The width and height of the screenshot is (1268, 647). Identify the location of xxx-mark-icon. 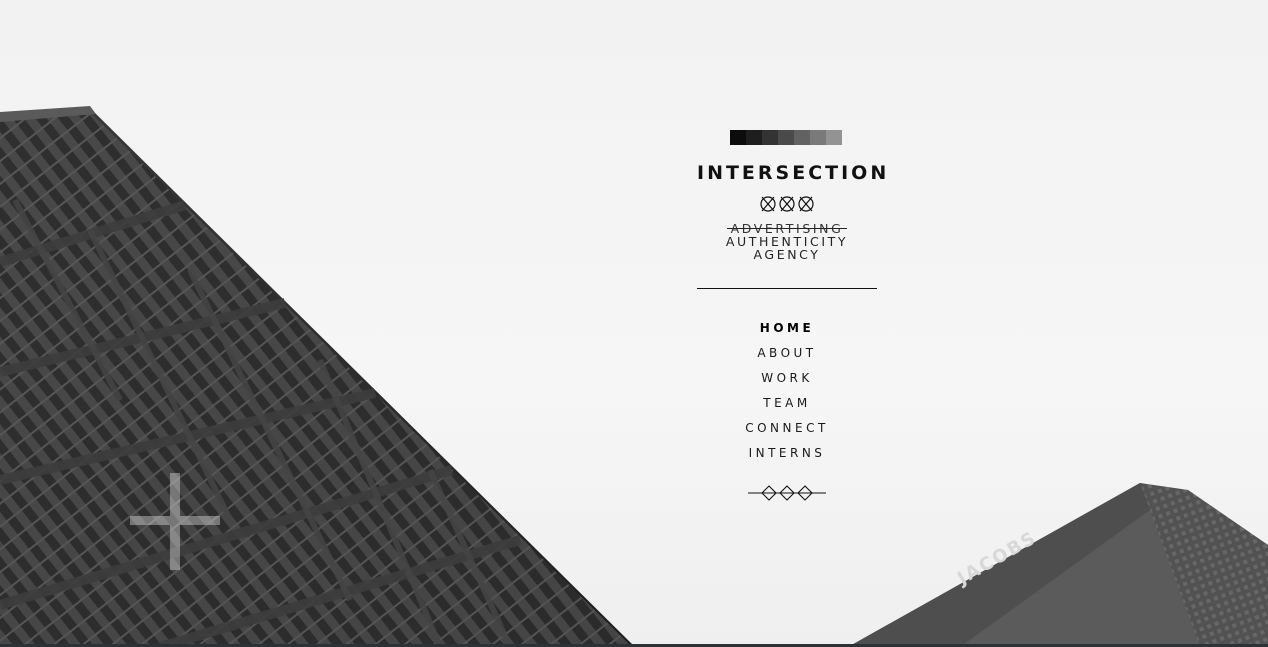
(787, 204).